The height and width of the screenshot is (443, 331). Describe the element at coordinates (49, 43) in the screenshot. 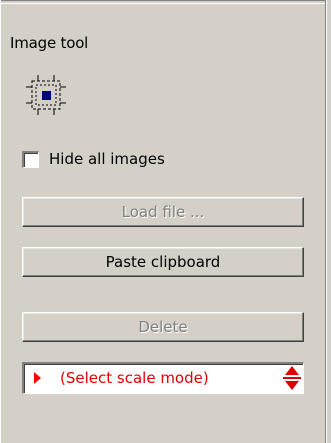

I see `panel-title: Image tool` at that location.